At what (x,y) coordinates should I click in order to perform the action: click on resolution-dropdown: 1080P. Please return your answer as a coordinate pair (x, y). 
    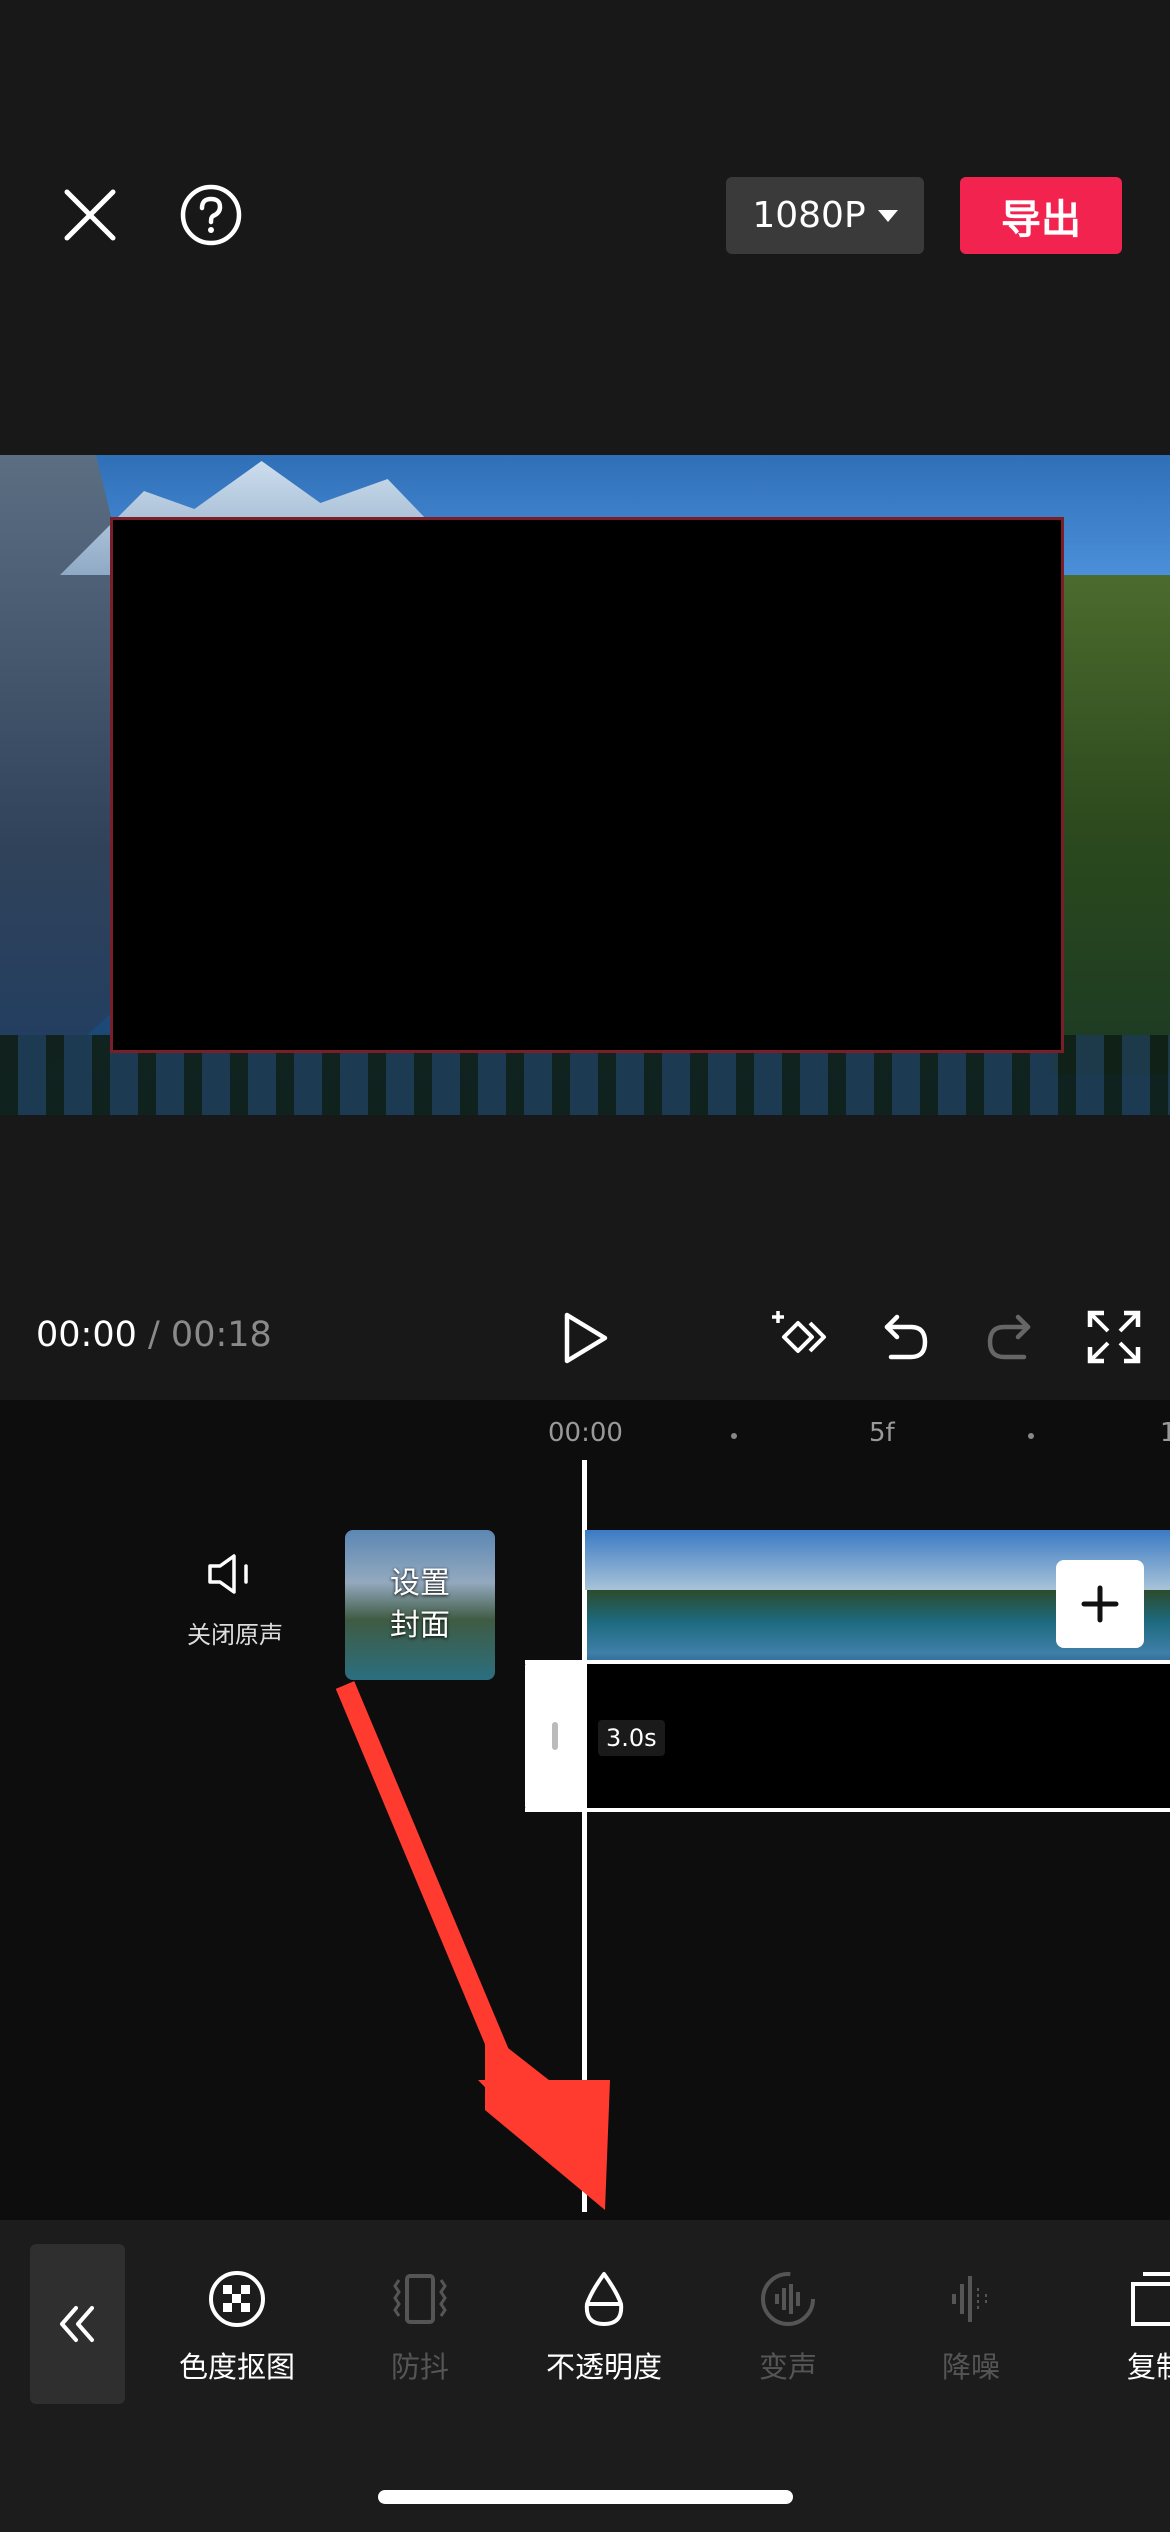
    Looking at the image, I should click on (825, 215).